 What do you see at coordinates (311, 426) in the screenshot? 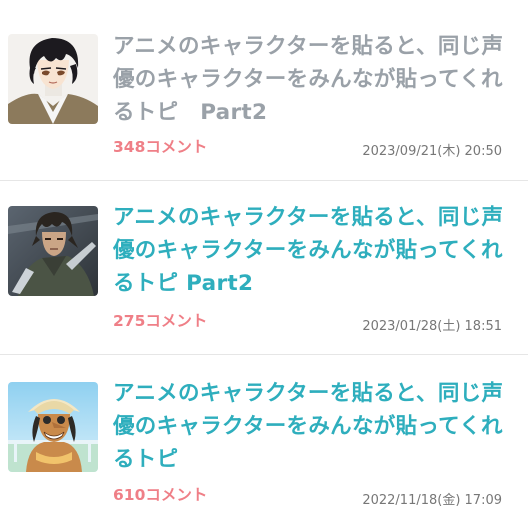
I see `topic-title: アニメのキャラクターを貼ると、同じ声優のキャラクターをみんなが貼ってくれるトピ` at bounding box center [311, 426].